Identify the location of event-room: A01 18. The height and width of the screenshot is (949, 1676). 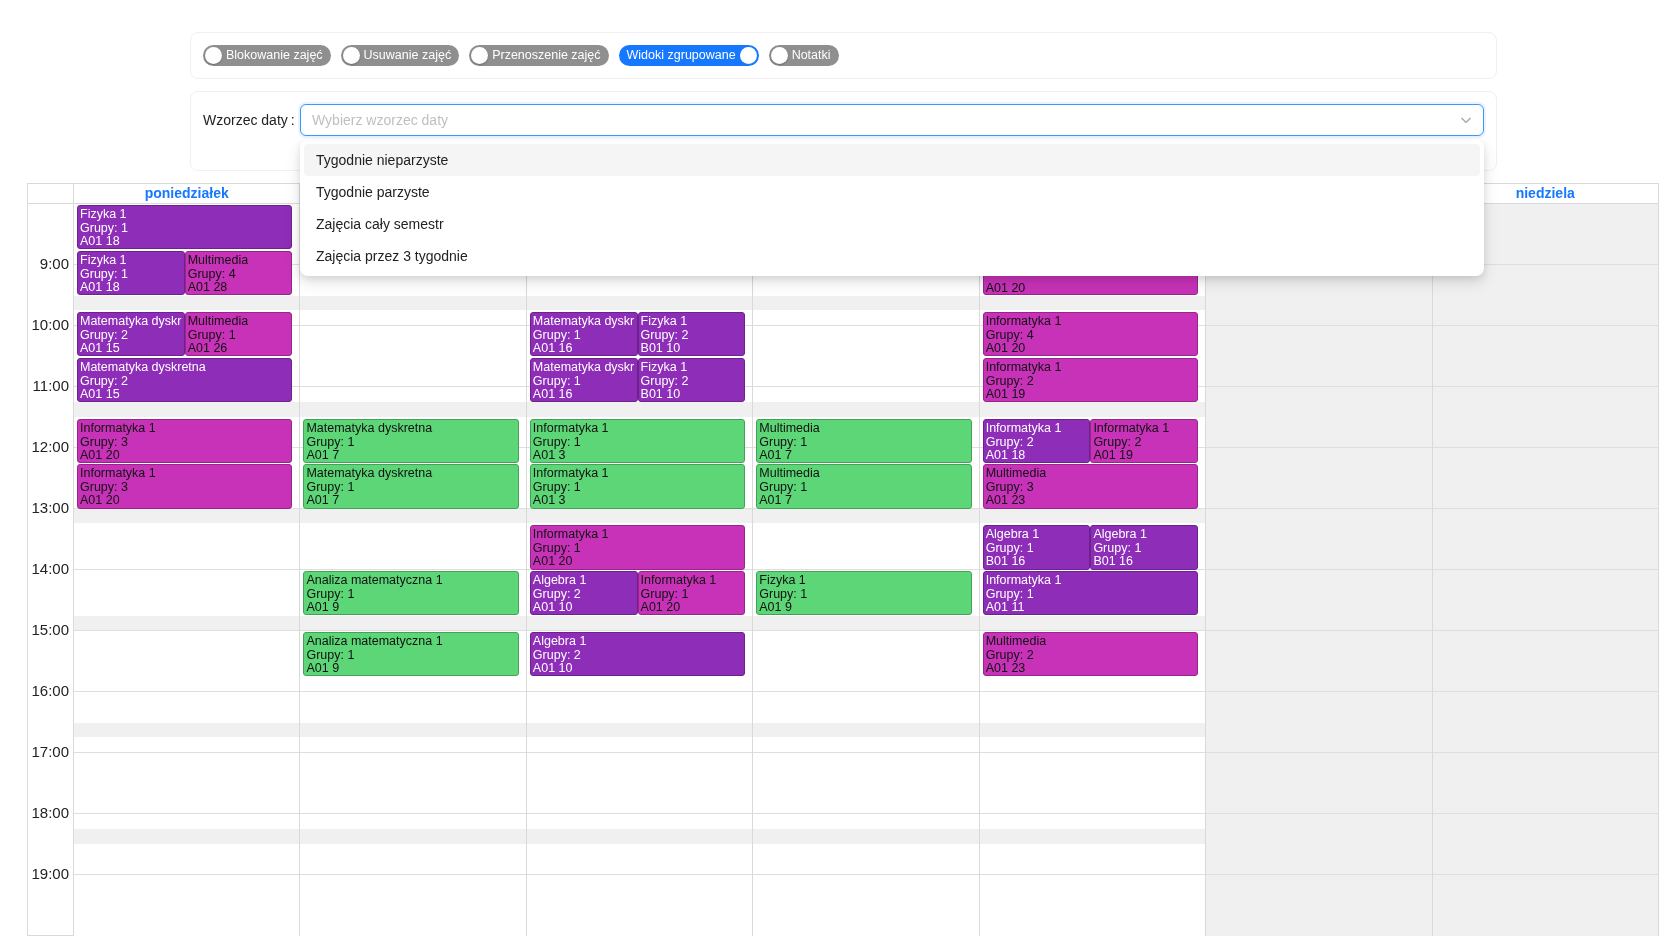
(1006, 454).